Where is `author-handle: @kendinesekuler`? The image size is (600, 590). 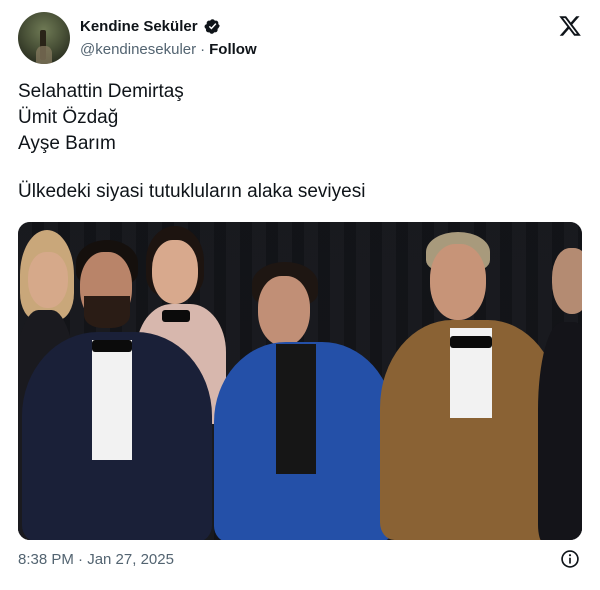
author-handle: @kendinesekuler is located at coordinates (138, 49).